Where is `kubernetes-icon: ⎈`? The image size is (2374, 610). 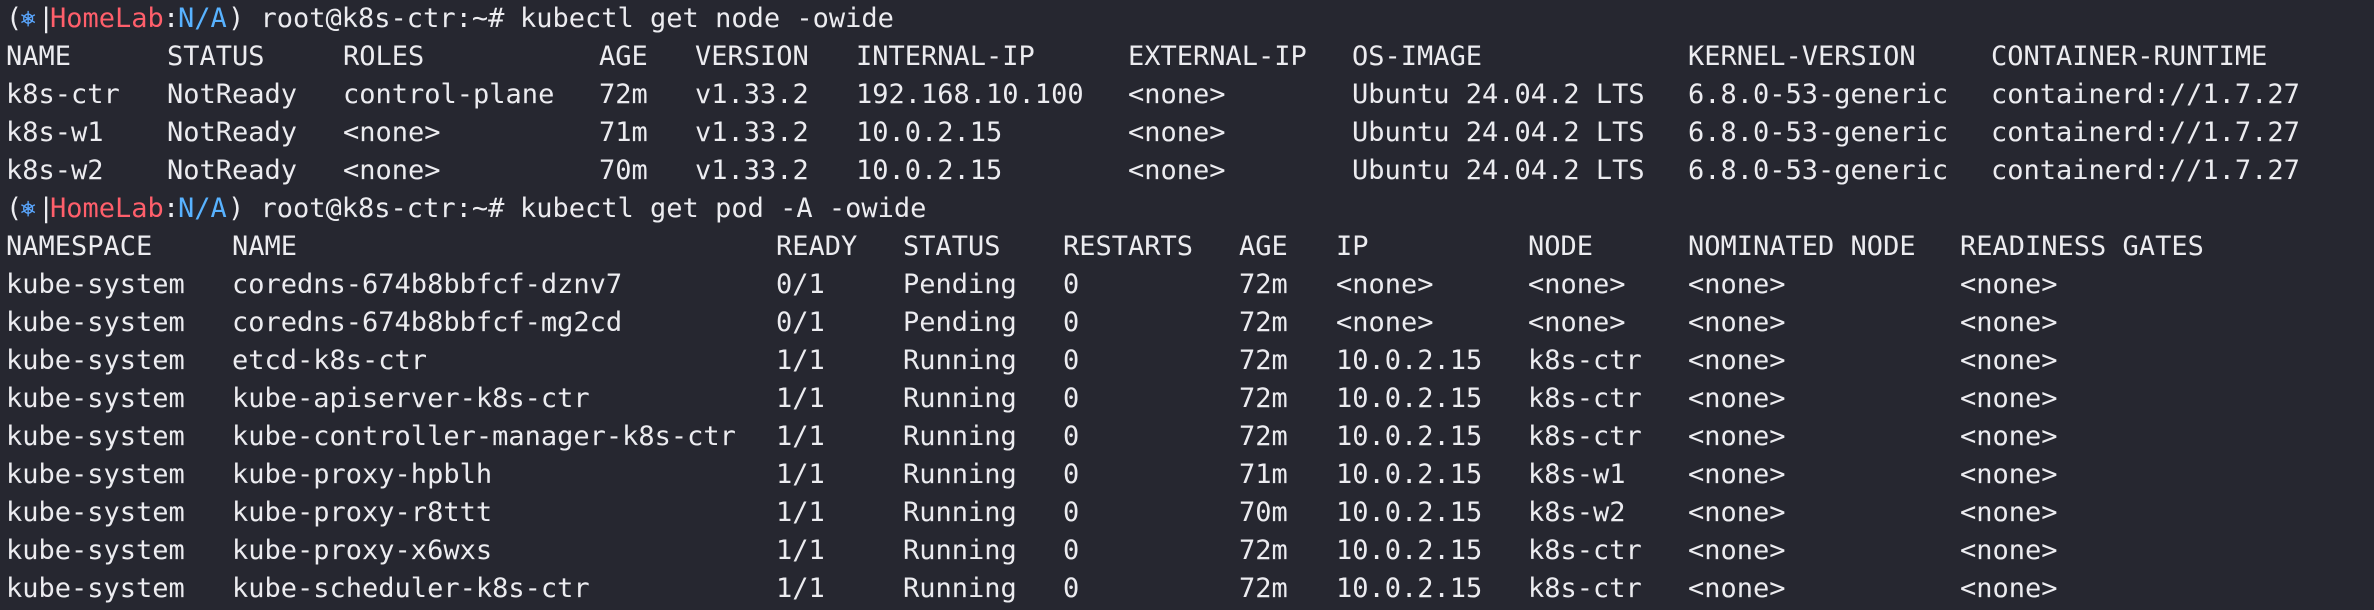
kubernetes-icon: ⎈ is located at coordinates (28, 208).